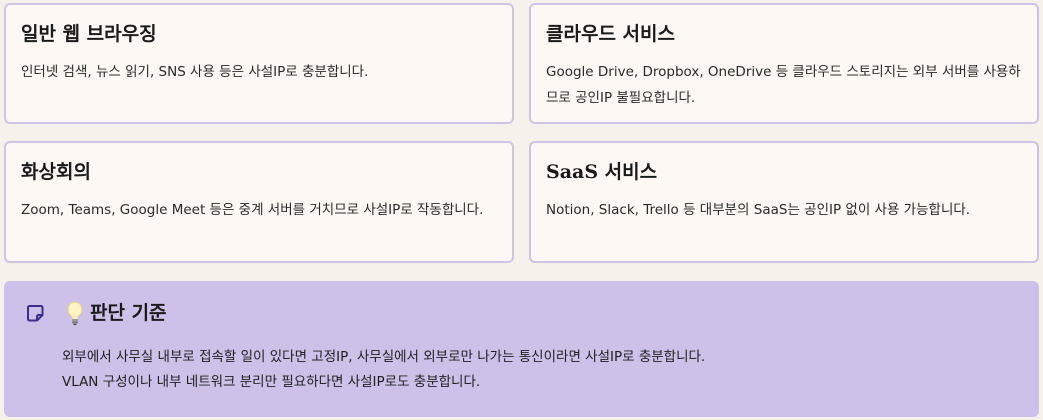  Describe the element at coordinates (56, 172) in the screenshot. I see `card-title: 화상회의` at that location.